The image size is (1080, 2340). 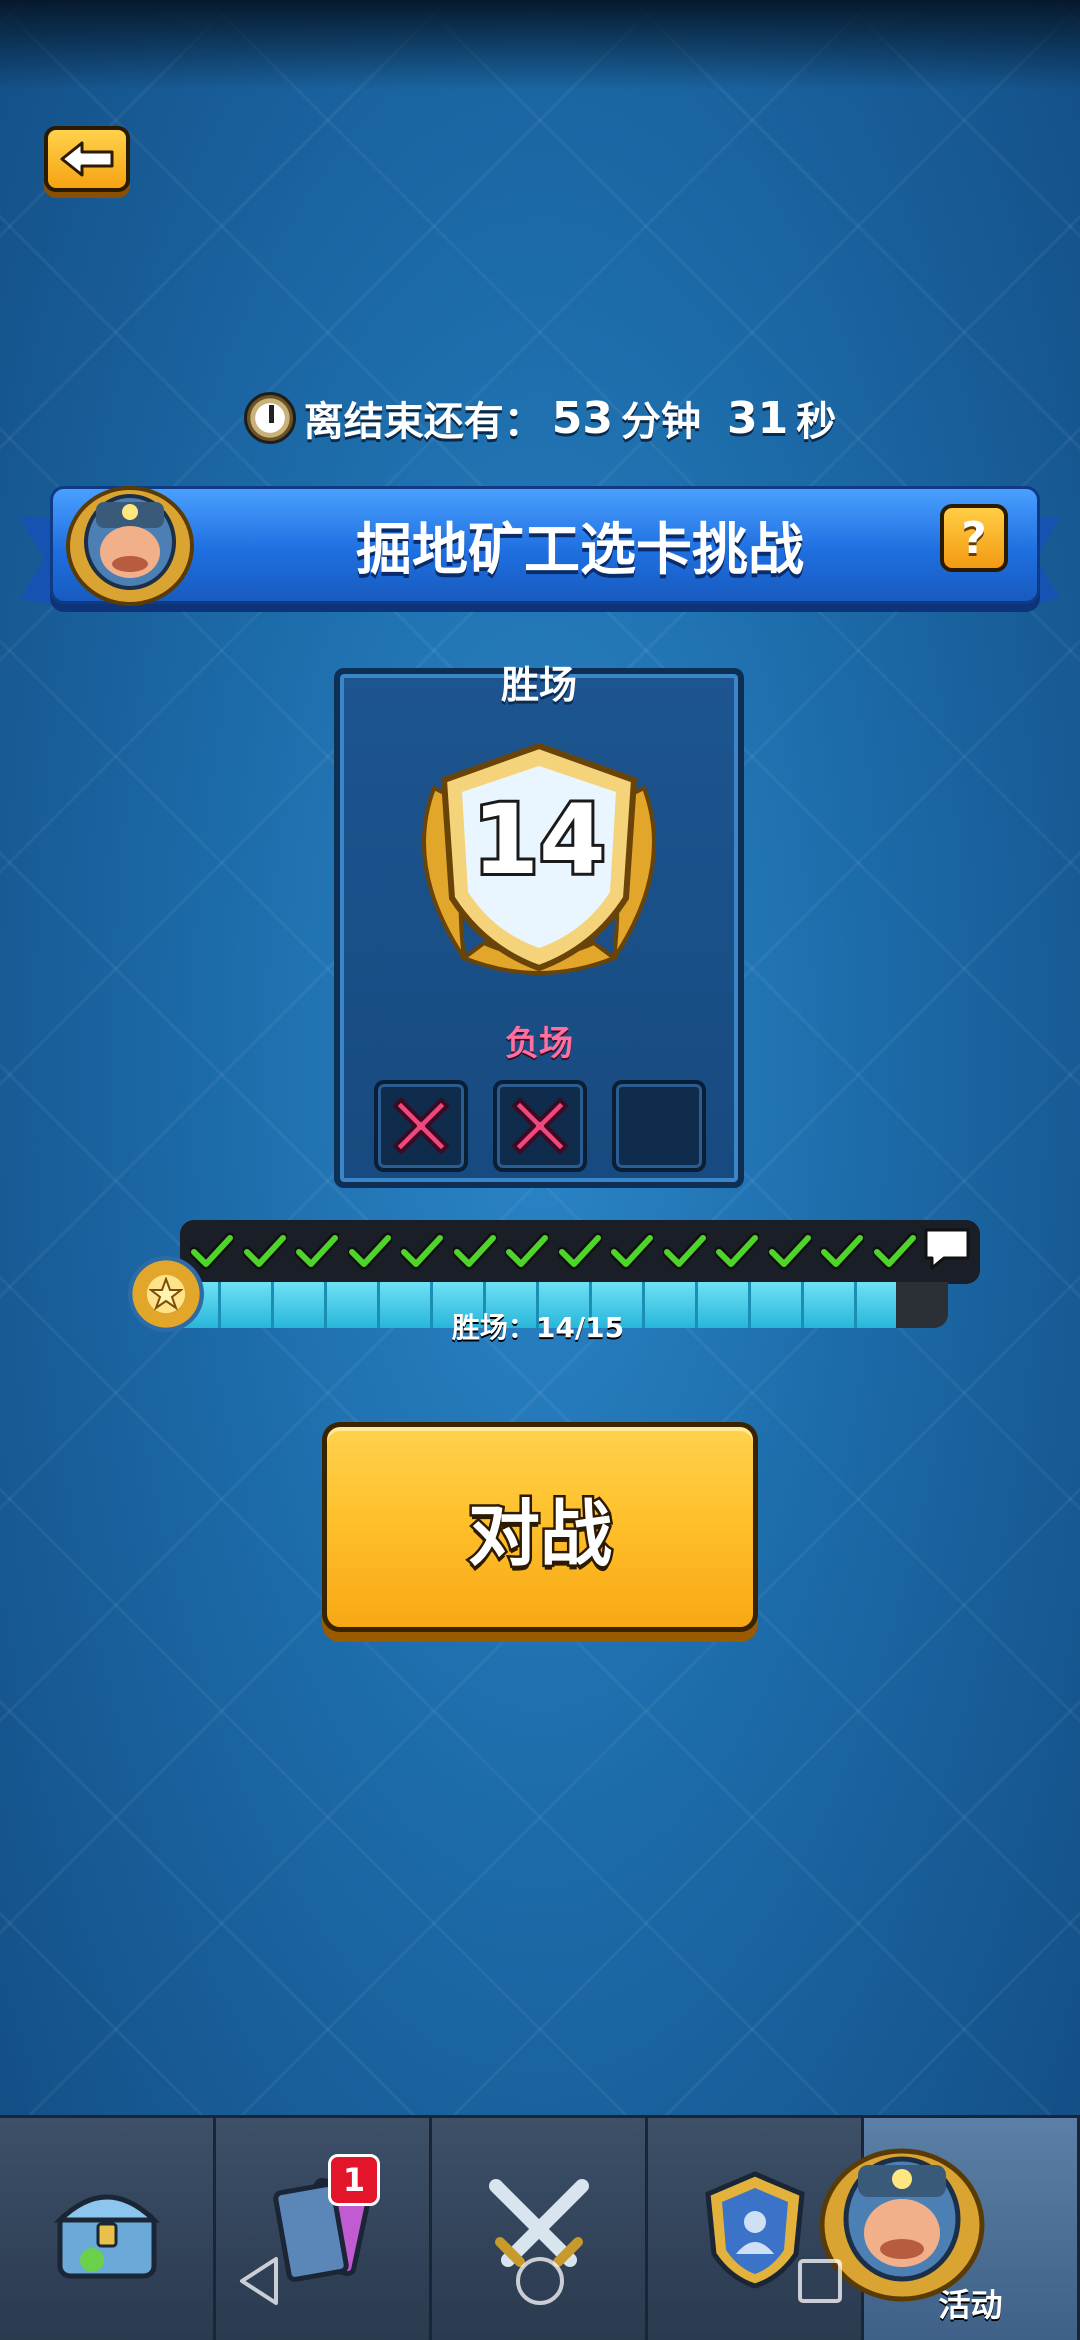 I want to click on clan-icon, so click(x=754, y=2230).